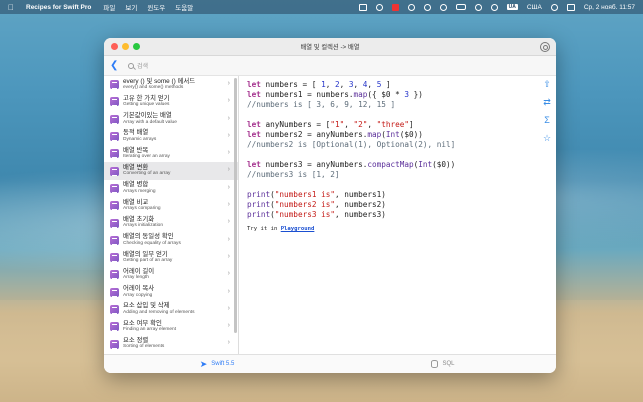  Describe the element at coordinates (217, 364) in the screenshot. I see `tab-swift: ➤ Swift 5.5` at that location.